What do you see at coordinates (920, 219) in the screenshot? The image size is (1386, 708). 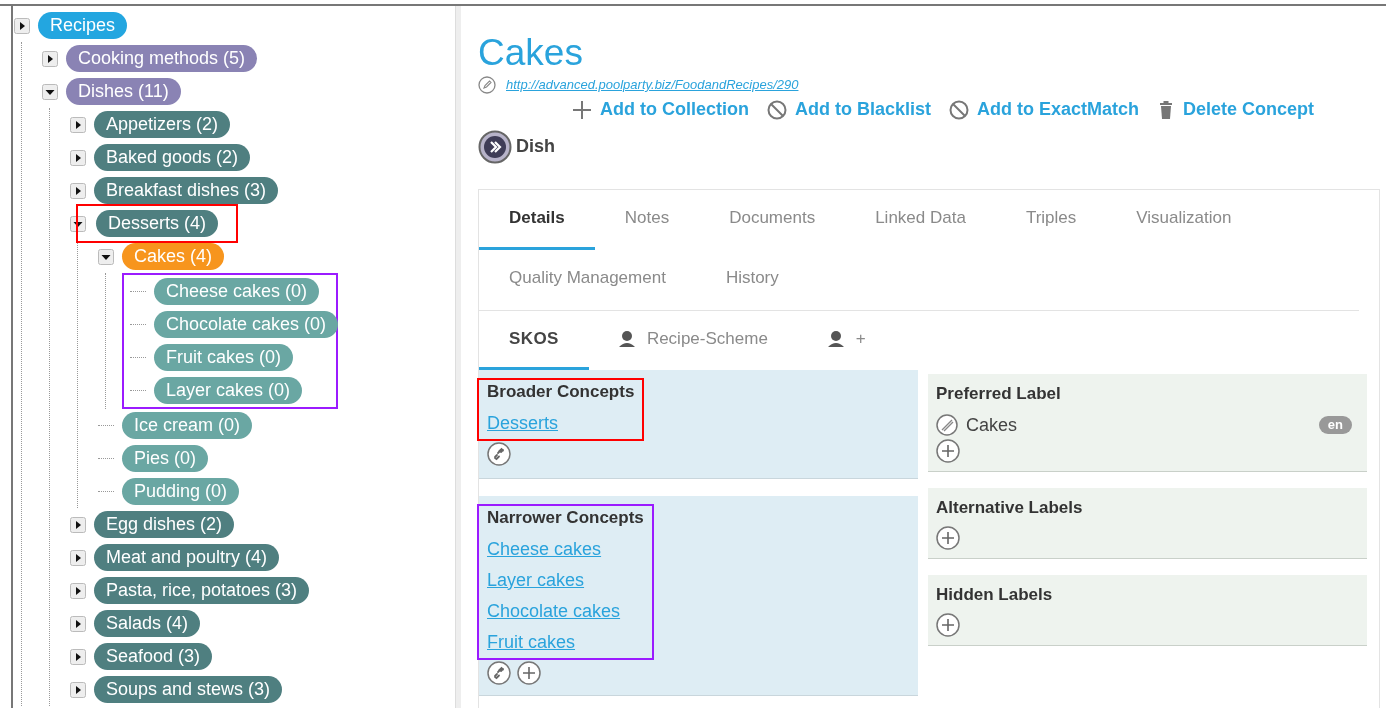 I see `tab: Linked Data` at bounding box center [920, 219].